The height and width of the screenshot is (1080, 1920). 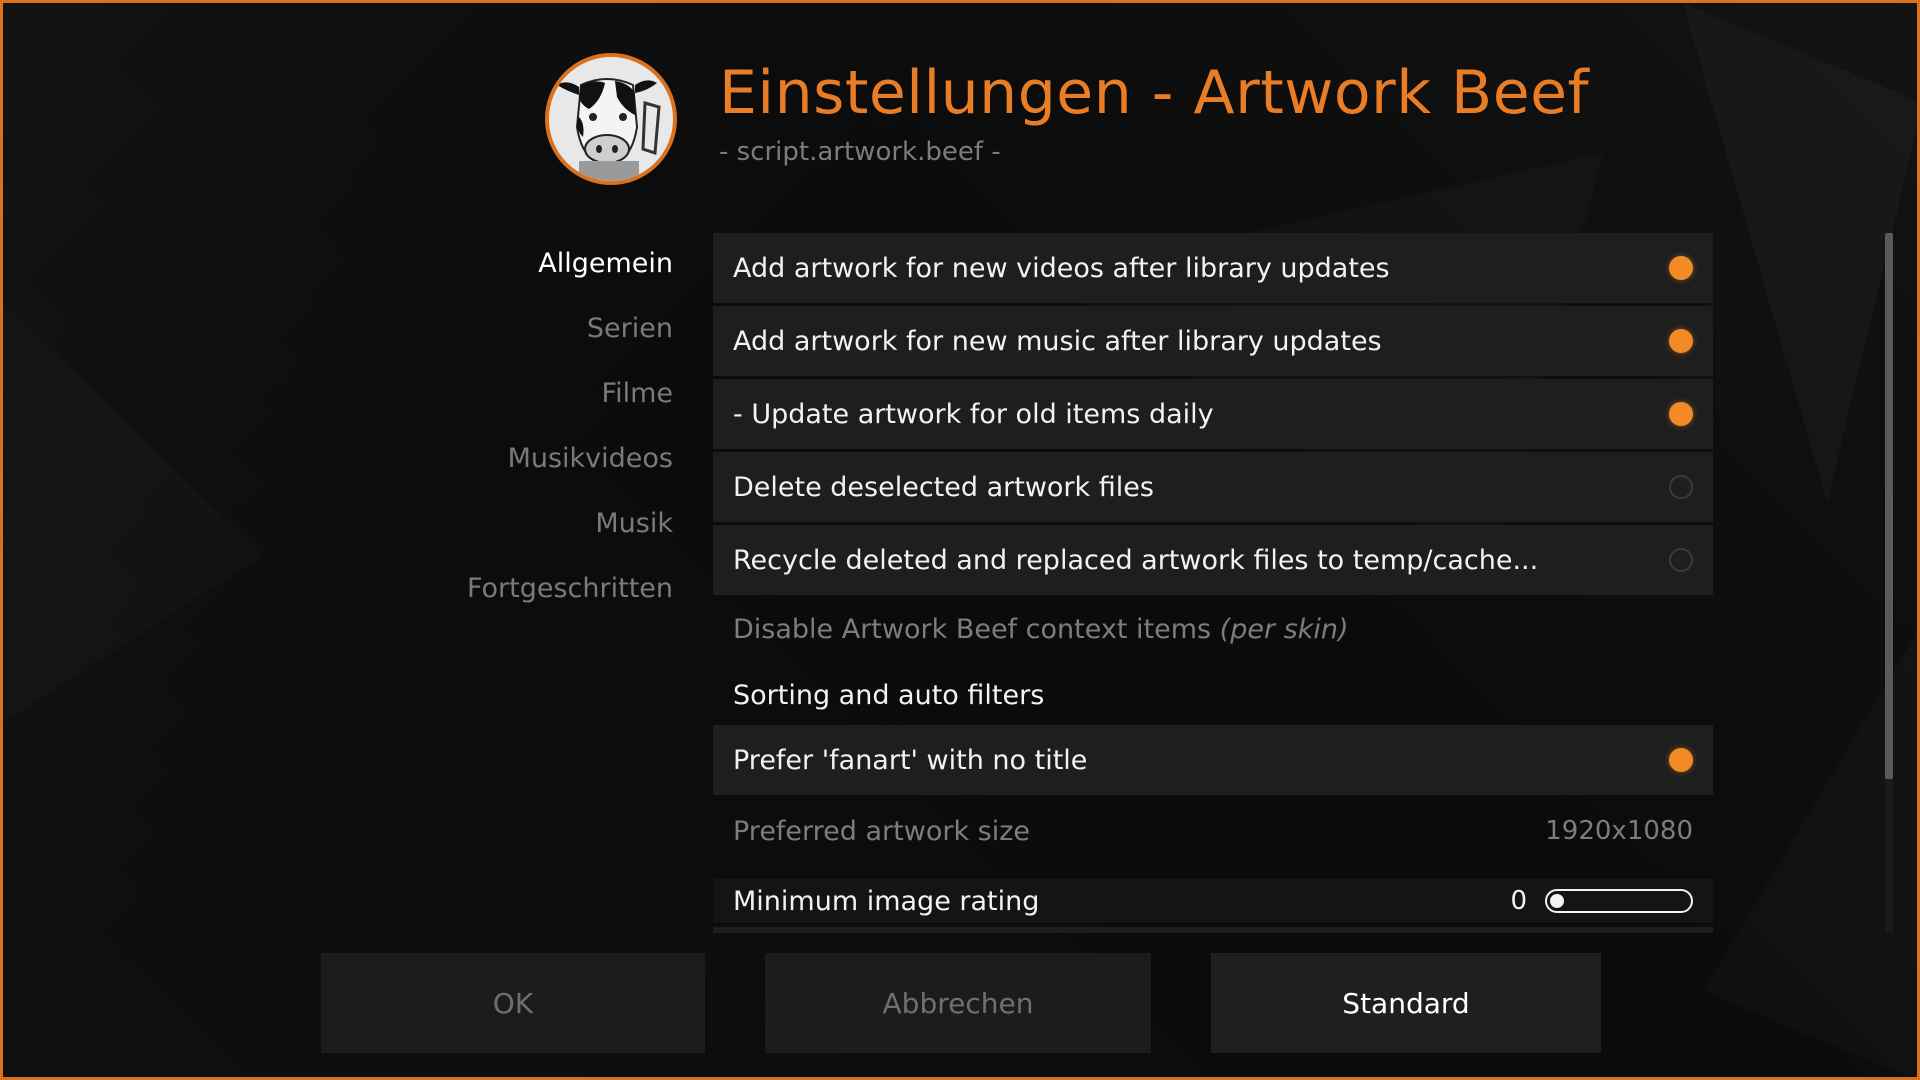 What do you see at coordinates (1213, 487) in the screenshot?
I see `setting-delete-deselected: Delete deselected artwork files` at bounding box center [1213, 487].